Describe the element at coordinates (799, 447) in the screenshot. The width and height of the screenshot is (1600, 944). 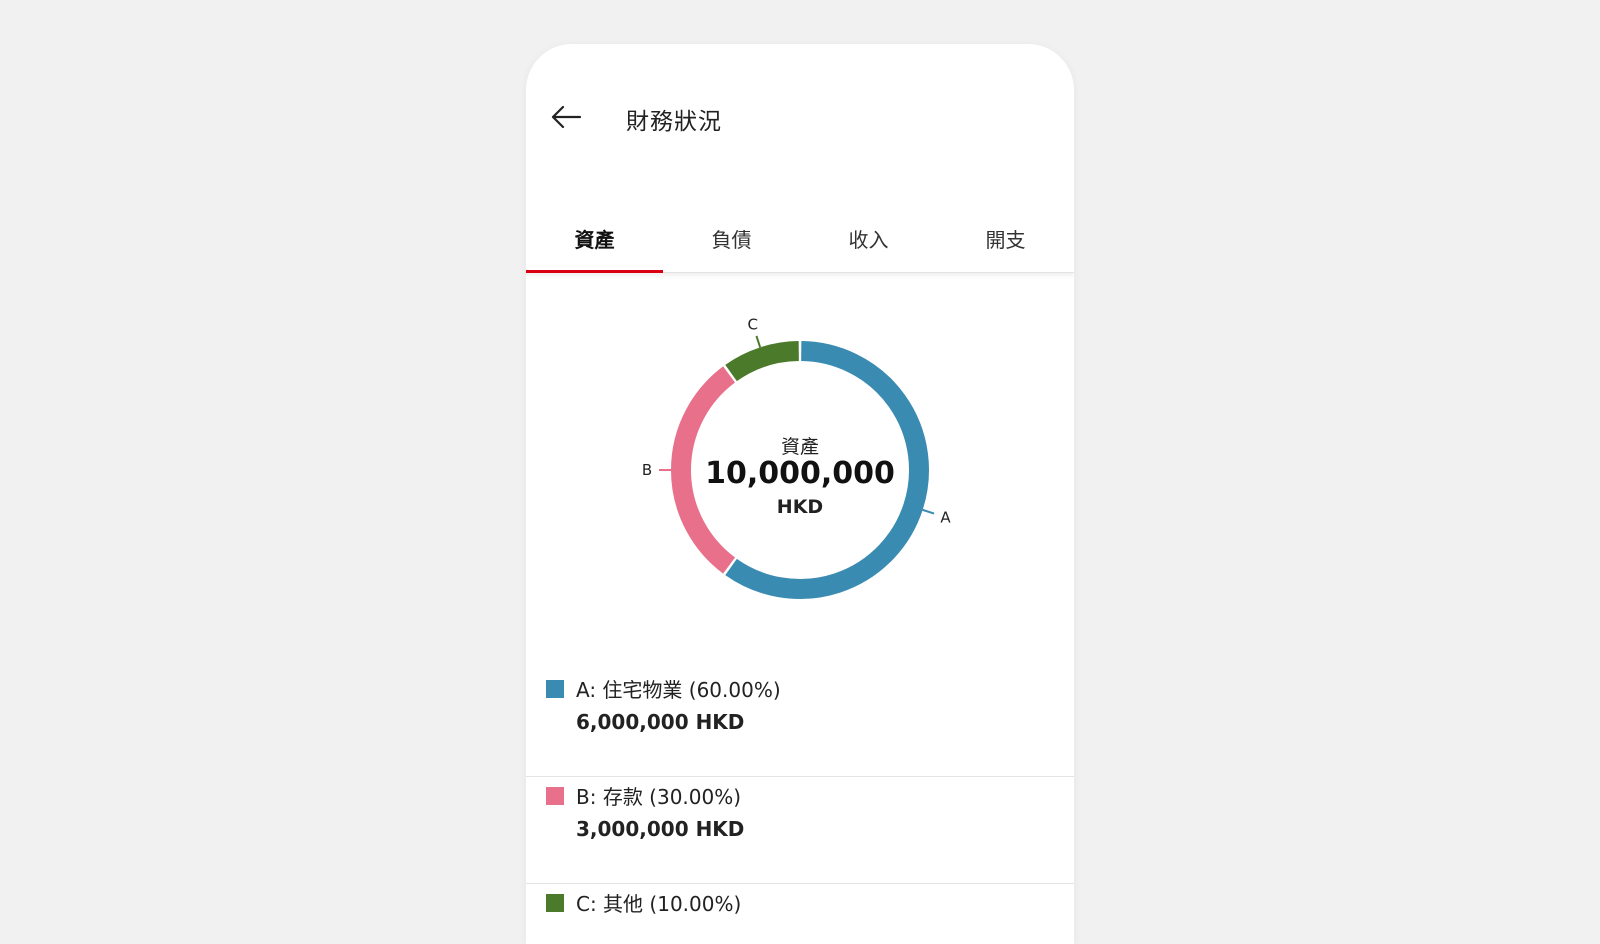
I see `chart-center-label: 資產` at that location.